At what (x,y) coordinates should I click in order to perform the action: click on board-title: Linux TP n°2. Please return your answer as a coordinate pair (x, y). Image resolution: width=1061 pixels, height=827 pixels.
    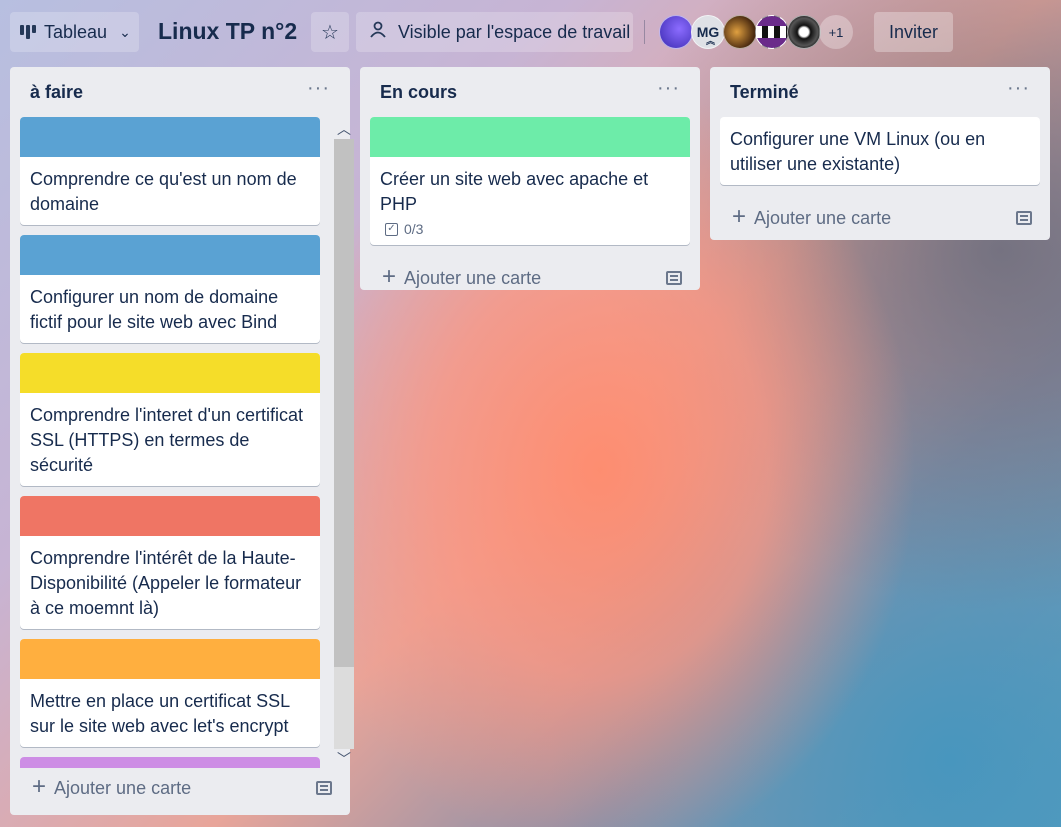
    Looking at the image, I should click on (227, 31).